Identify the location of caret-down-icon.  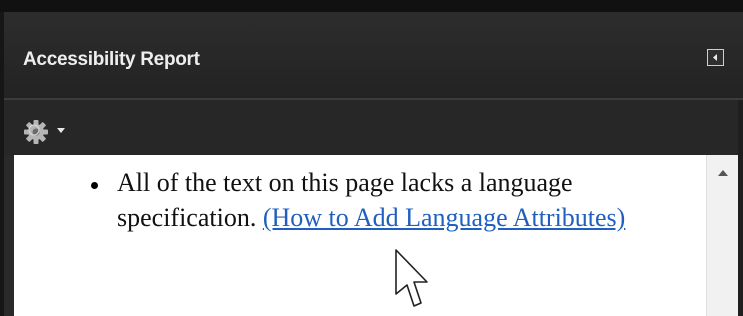
(61, 130).